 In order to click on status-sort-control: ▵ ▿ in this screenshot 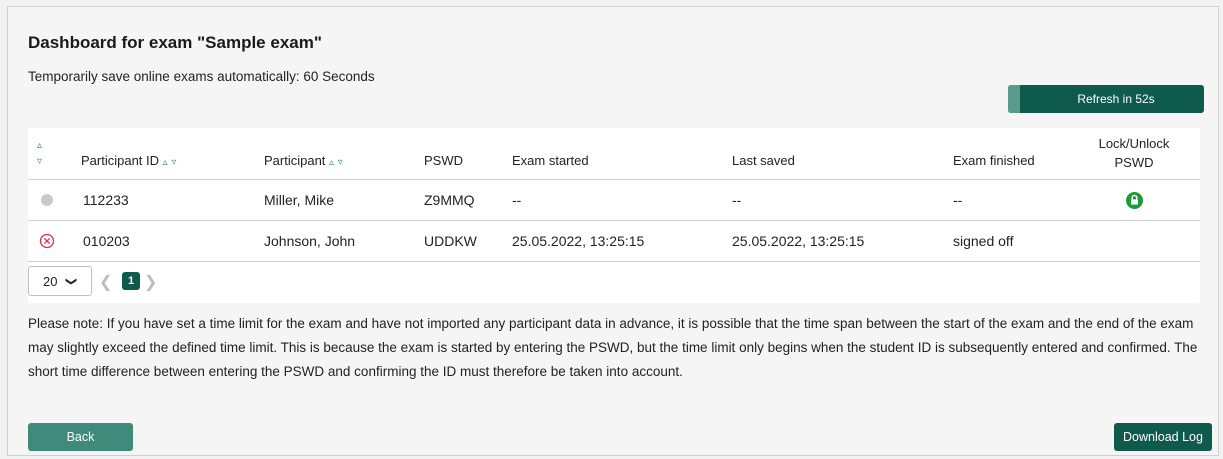, I will do `click(39, 154)`.